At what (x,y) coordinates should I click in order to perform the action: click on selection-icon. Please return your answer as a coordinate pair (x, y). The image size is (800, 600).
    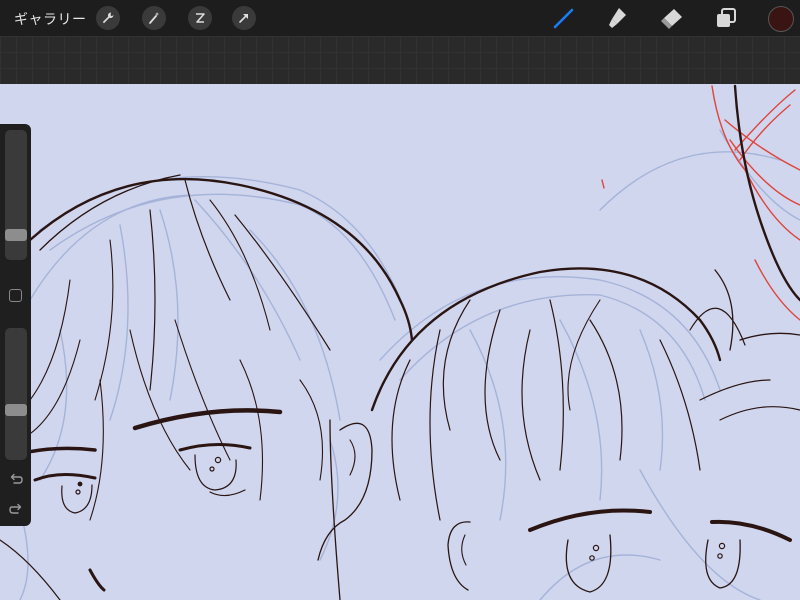
    Looking at the image, I should click on (200, 18).